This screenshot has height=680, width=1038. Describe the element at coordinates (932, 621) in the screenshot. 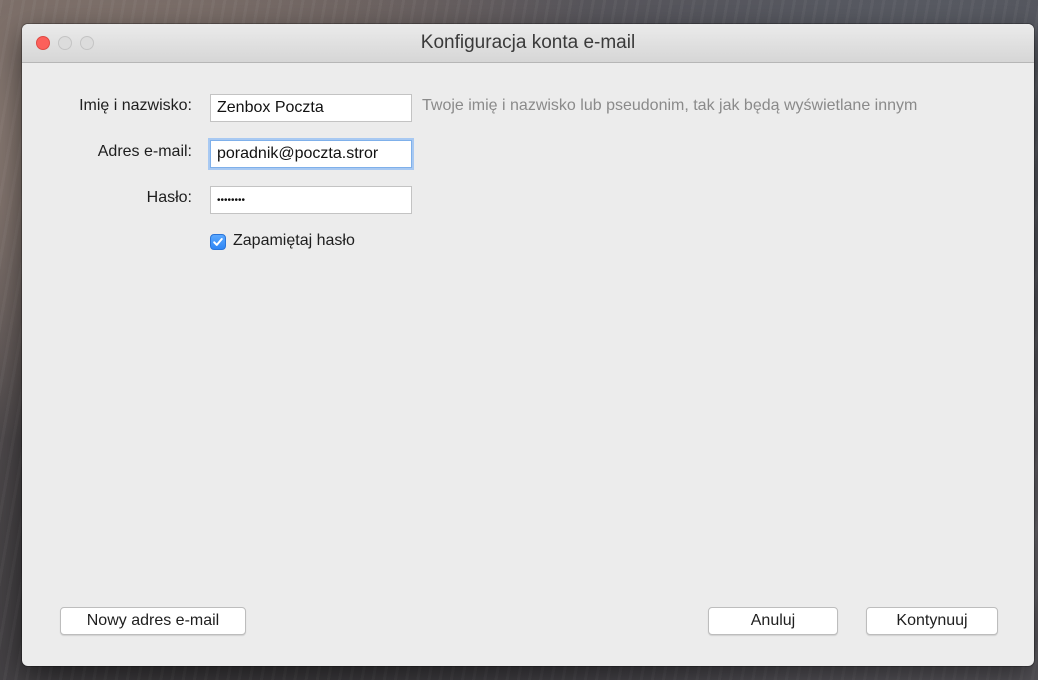

I see `continue-button: Kontynuuj` at that location.